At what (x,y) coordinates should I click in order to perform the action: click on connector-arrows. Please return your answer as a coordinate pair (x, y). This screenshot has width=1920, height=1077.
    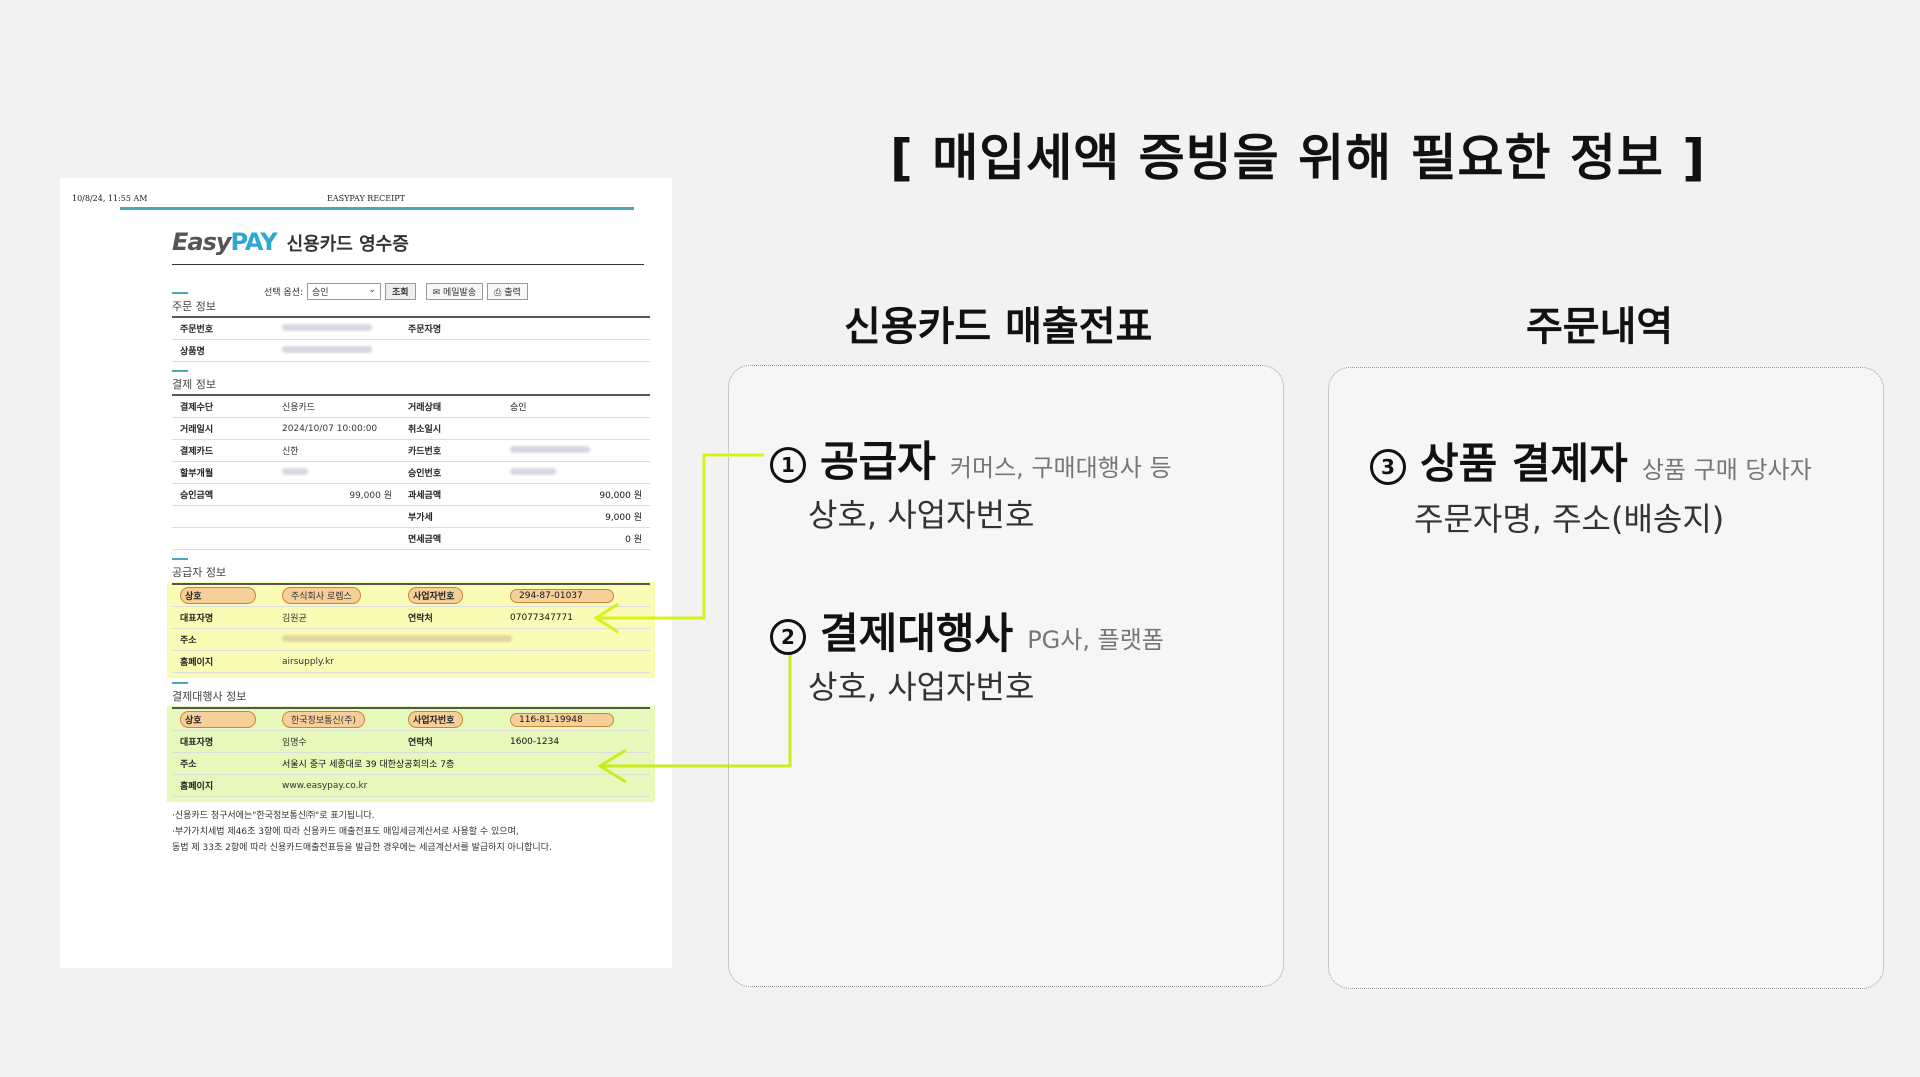
    Looking at the image, I should click on (692, 618).